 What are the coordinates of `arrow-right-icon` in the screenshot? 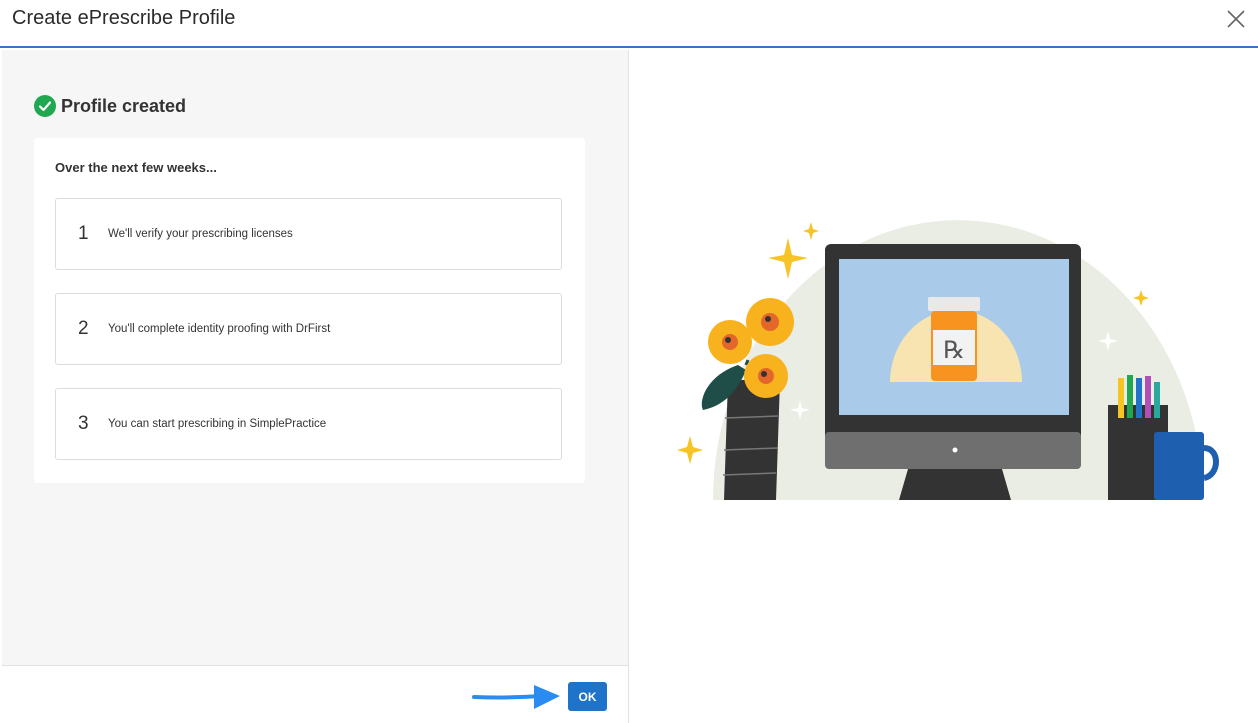 It's located at (516, 697).